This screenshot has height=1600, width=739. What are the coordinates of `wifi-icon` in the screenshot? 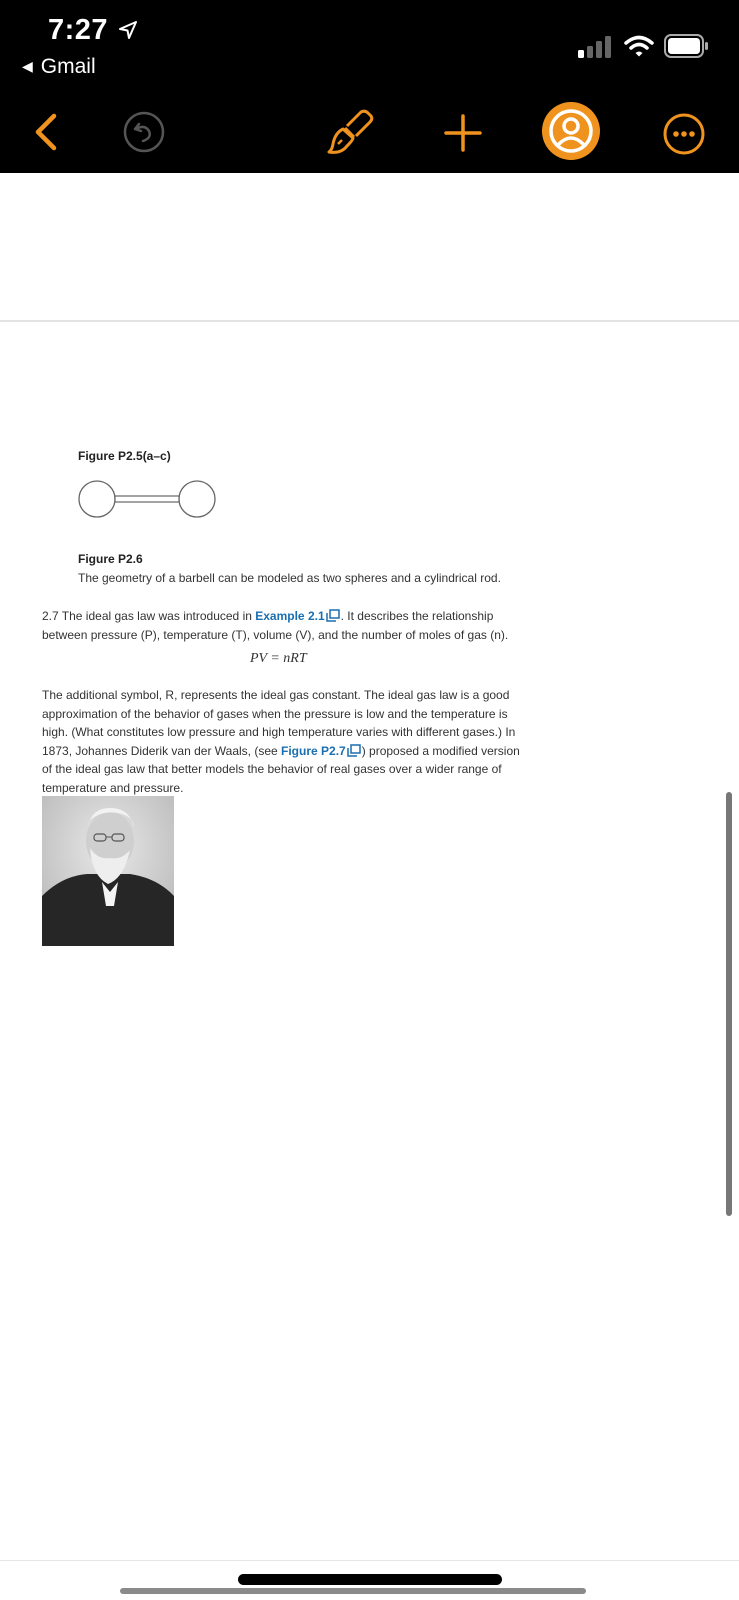 It's located at (639, 46).